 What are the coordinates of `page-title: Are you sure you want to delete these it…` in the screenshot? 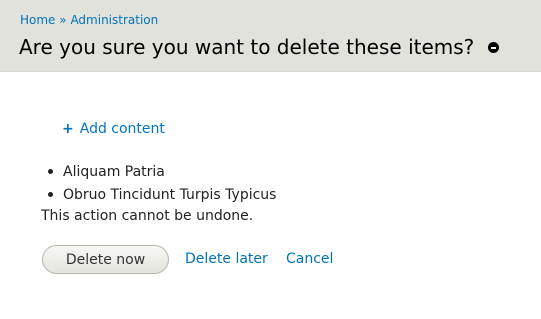 It's located at (247, 47).